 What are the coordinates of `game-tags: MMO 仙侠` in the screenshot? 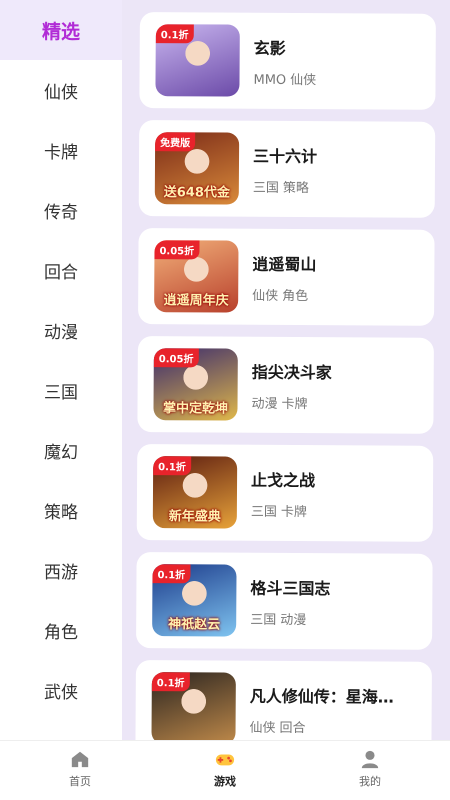 It's located at (344, 78).